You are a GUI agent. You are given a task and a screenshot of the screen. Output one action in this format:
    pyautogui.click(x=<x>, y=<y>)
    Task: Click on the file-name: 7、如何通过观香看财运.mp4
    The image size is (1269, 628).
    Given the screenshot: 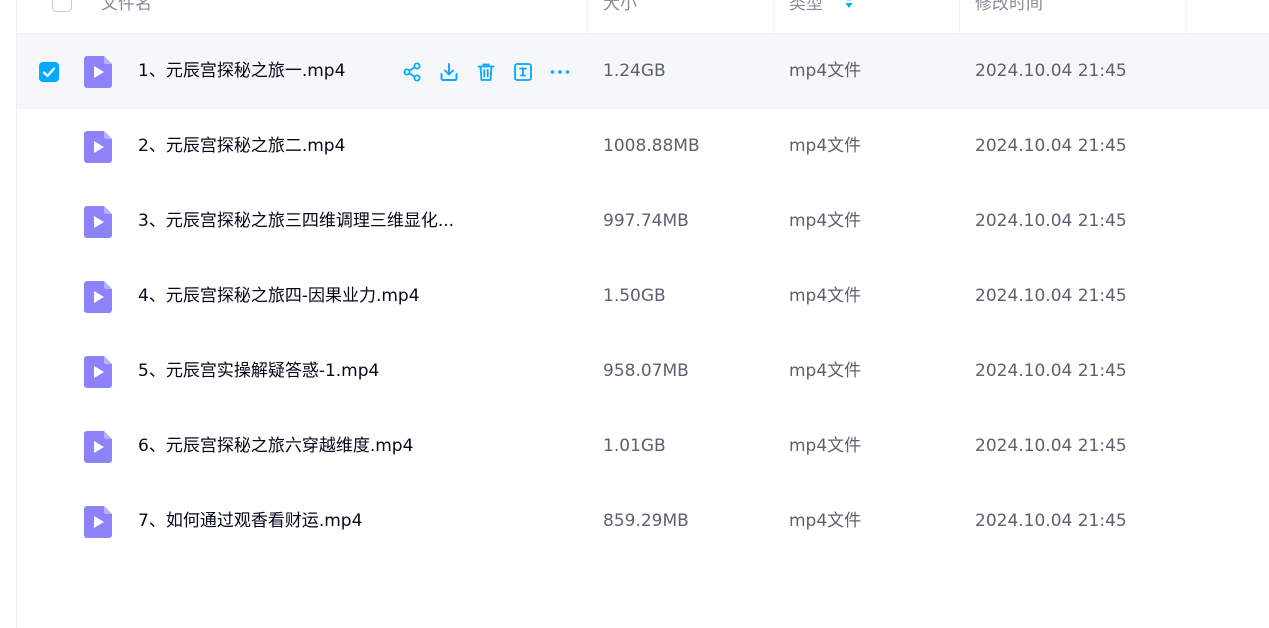 What is the action you would take?
    pyautogui.click(x=250, y=521)
    